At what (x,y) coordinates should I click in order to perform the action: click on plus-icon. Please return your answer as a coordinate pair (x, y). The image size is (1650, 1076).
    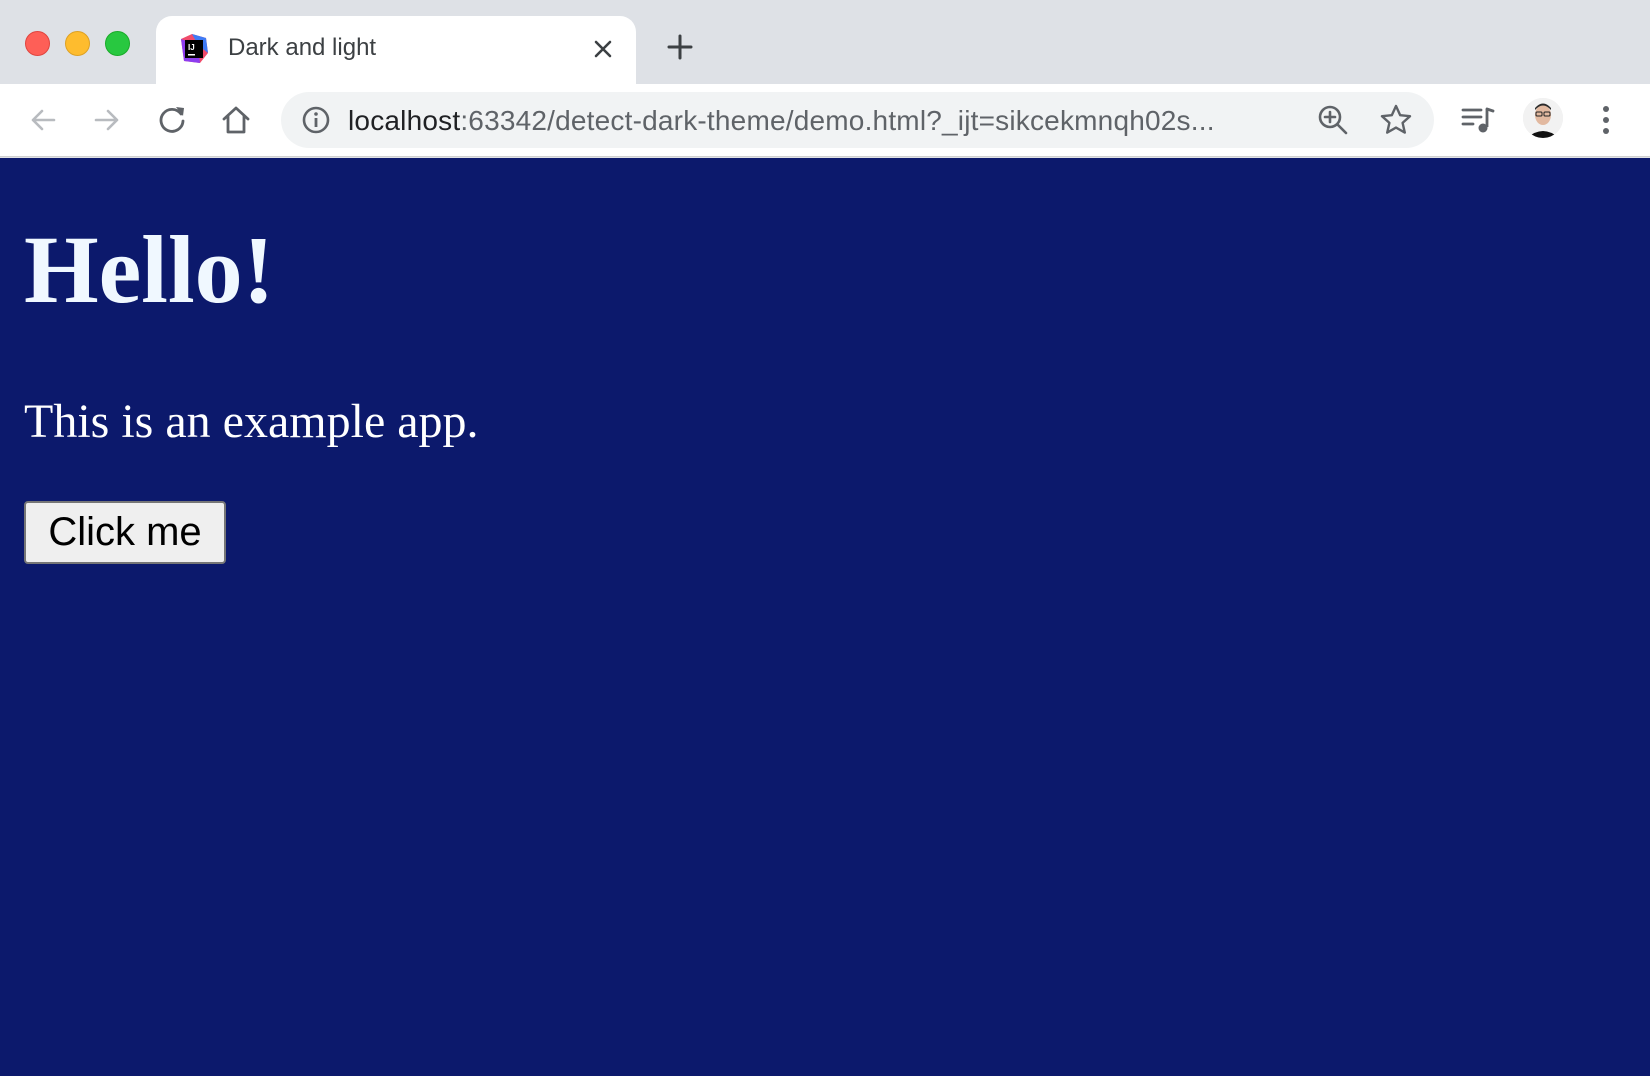
    Looking at the image, I should click on (680, 47).